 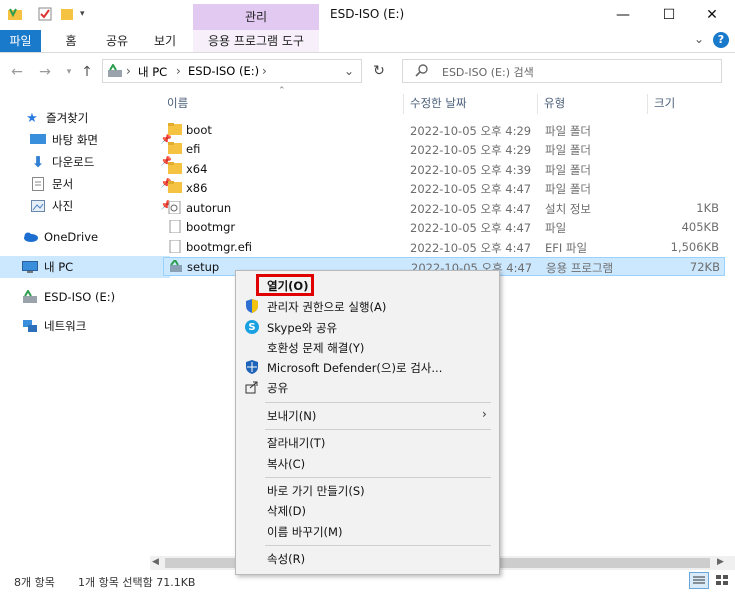 What do you see at coordinates (20, 41) in the screenshot?
I see `tab-file: 파일` at bounding box center [20, 41].